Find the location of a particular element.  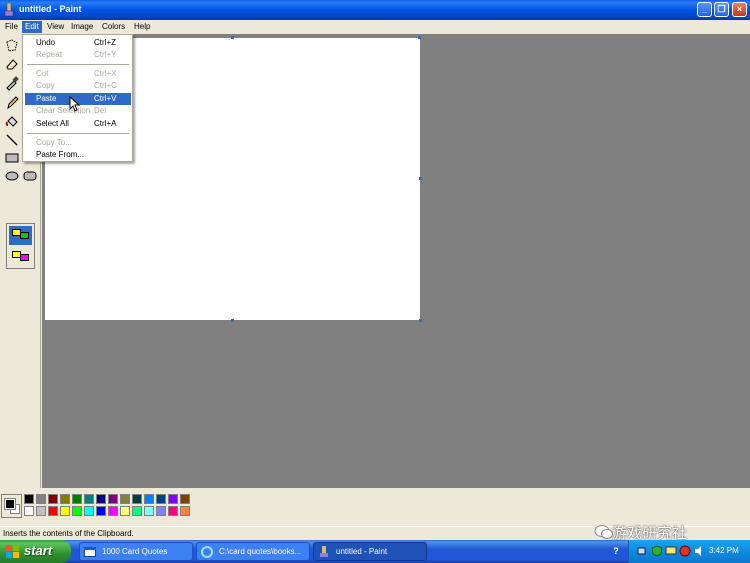

menu-item-repeat: Repeat Ctrl+Y is located at coordinates (78, 55).